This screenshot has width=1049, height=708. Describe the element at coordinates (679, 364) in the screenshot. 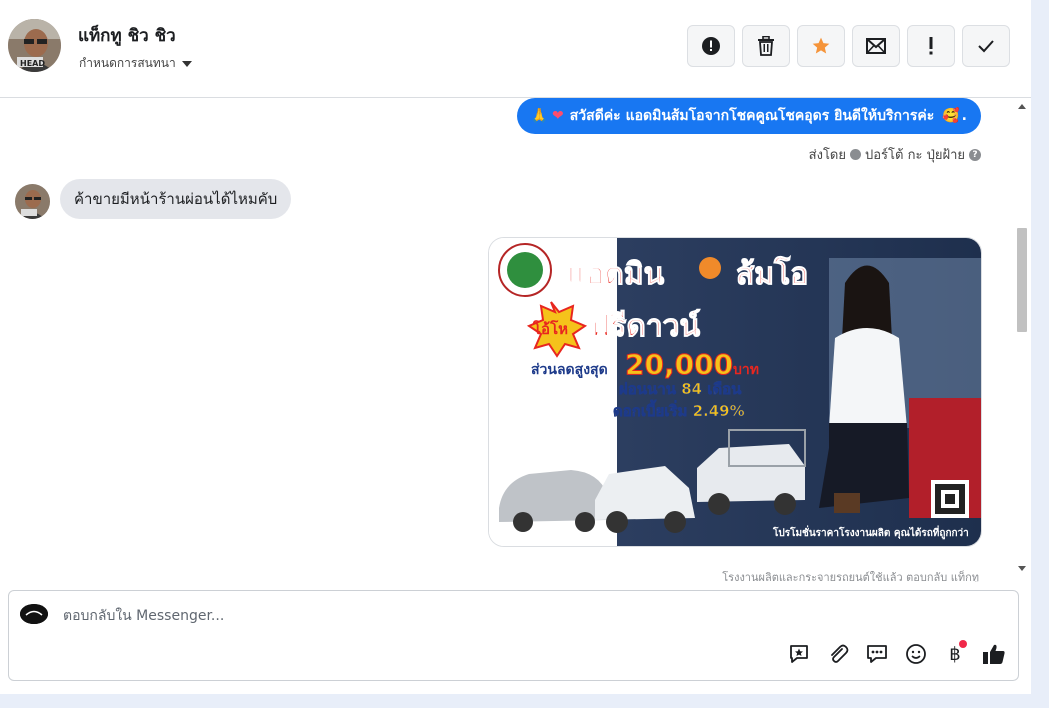

I see `svg-text: 20,000` at that location.